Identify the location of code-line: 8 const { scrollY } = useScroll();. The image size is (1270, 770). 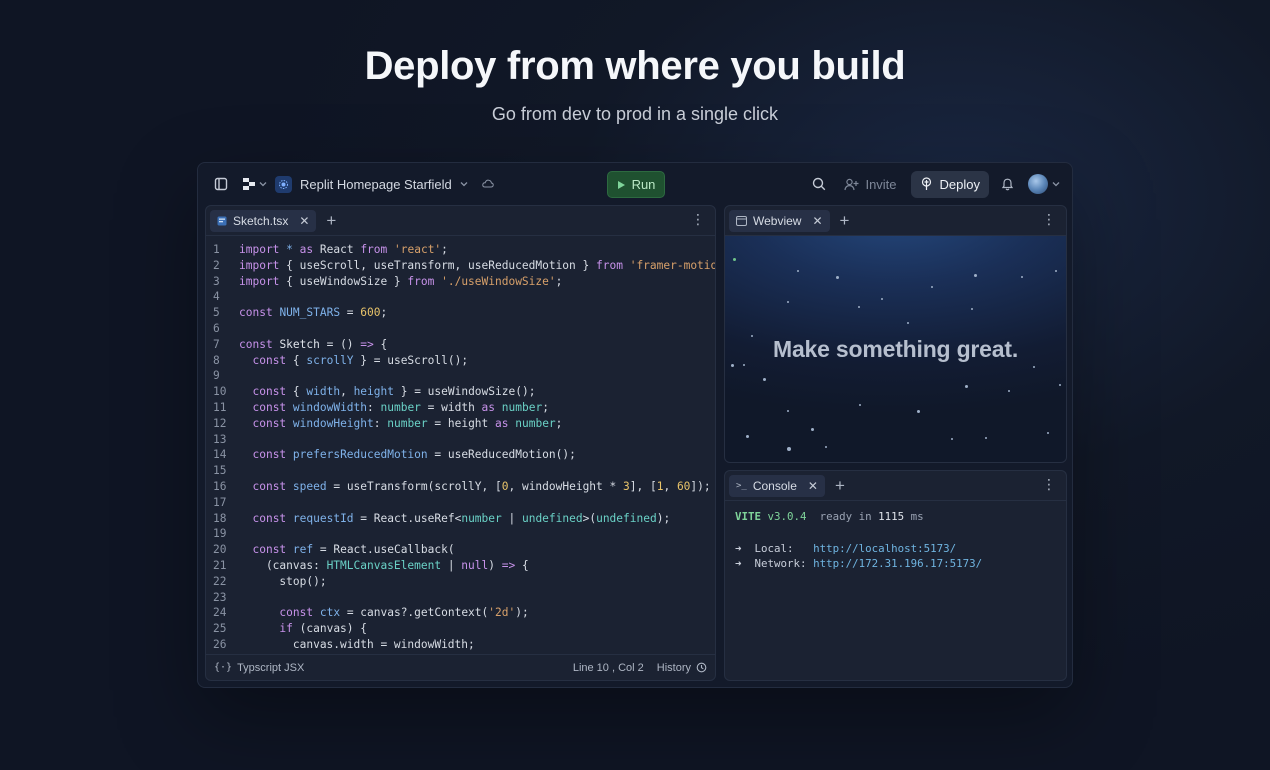
(460, 361).